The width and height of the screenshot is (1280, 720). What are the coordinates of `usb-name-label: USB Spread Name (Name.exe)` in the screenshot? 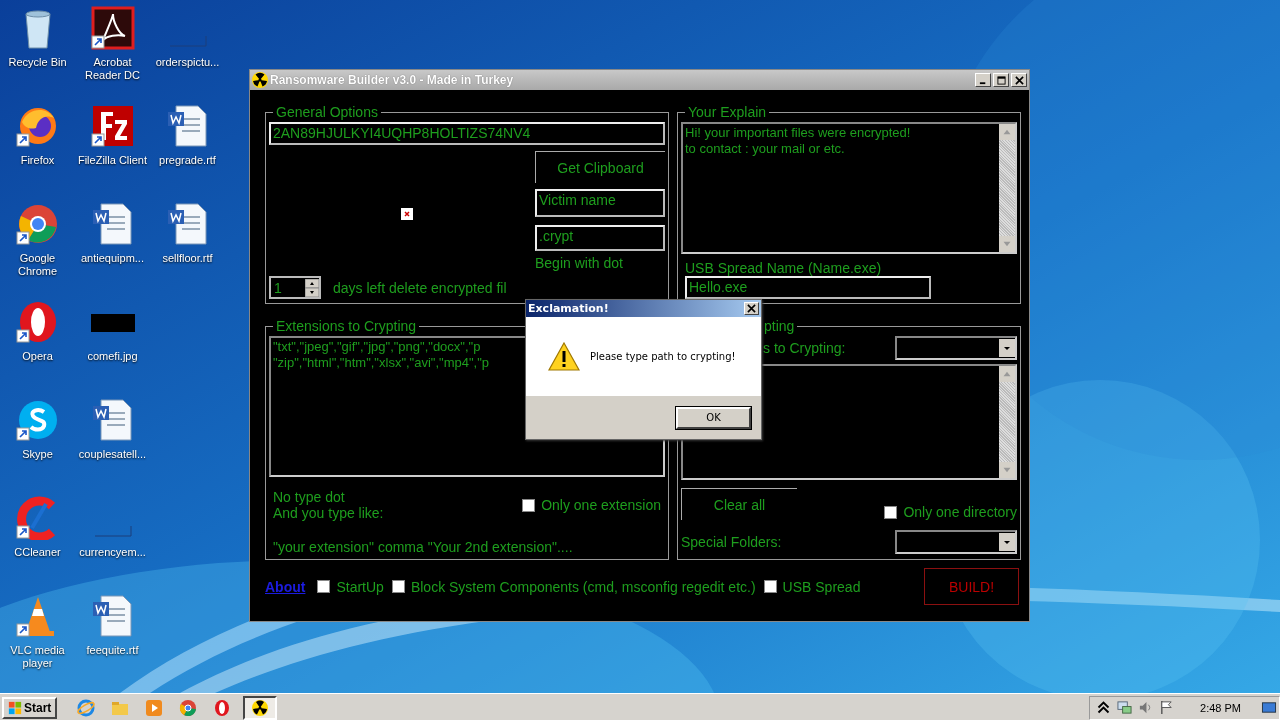 It's located at (784, 268).